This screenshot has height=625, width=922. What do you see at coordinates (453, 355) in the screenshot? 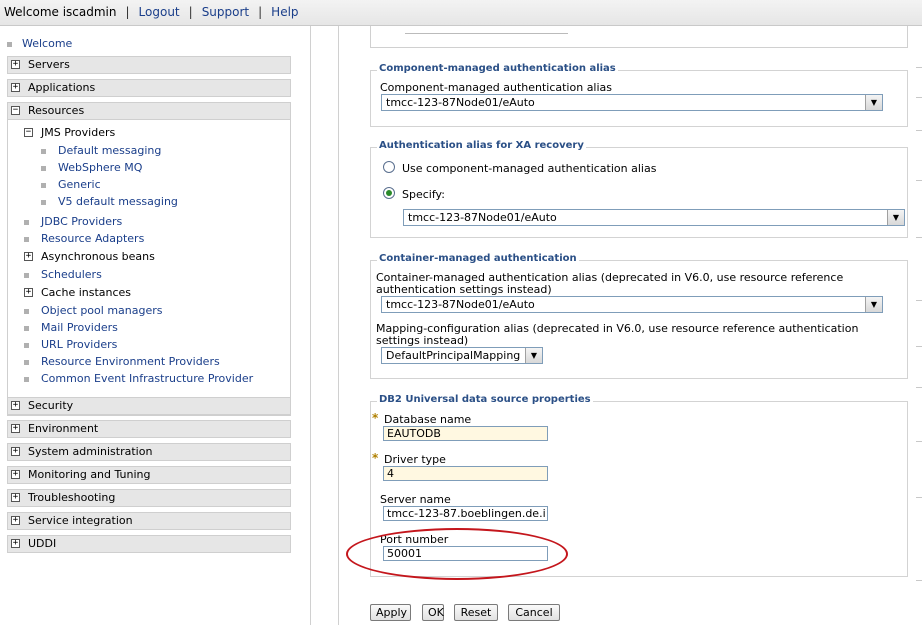
I see `select-value: DefaultPrincipalMapping` at bounding box center [453, 355].